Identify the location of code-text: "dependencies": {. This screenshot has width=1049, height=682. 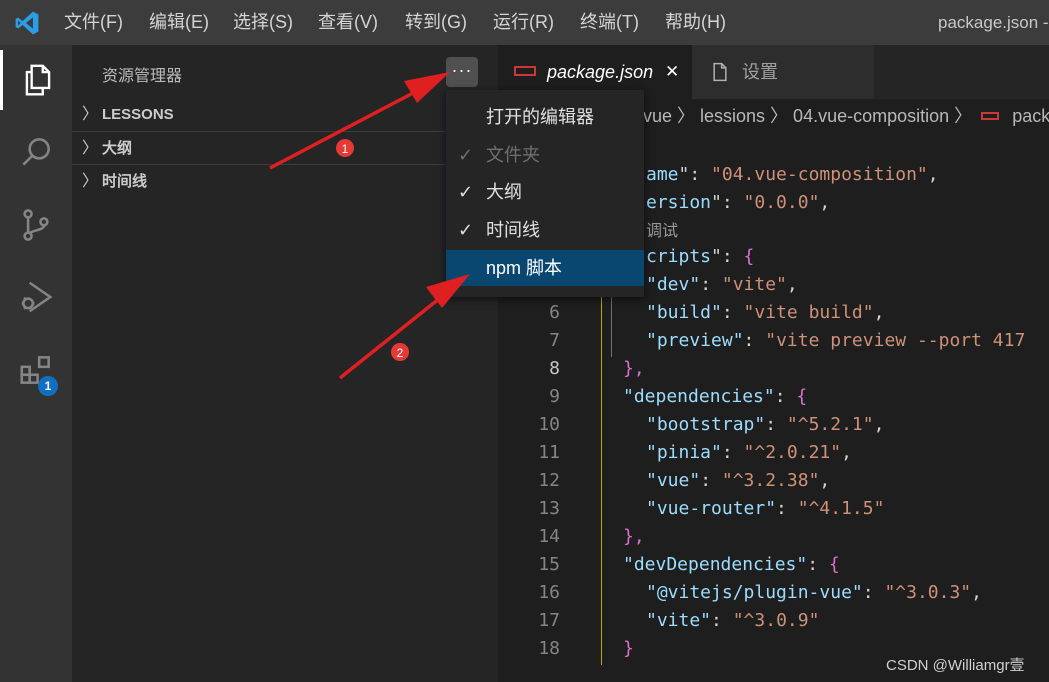
(715, 396).